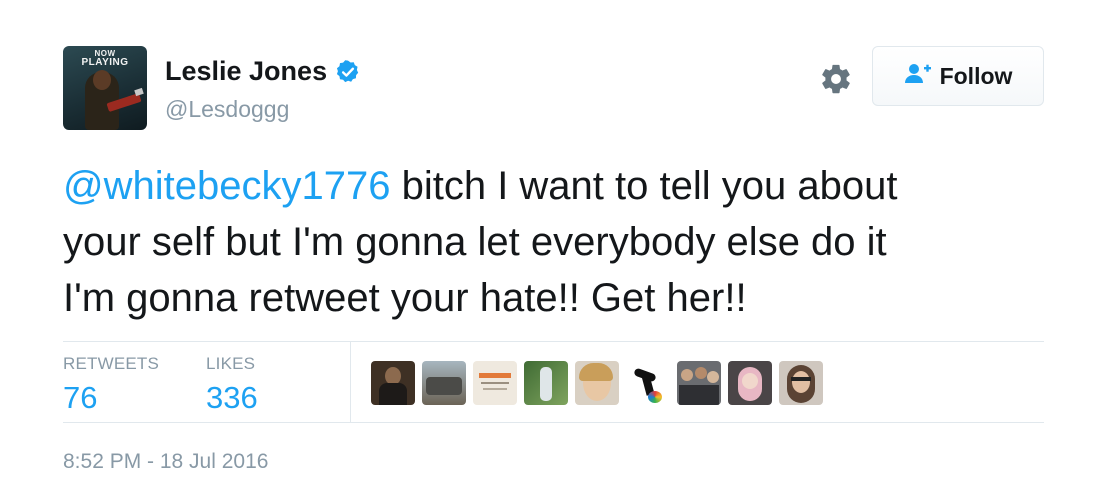 This screenshot has width=1110, height=491. What do you see at coordinates (976, 75) in the screenshot?
I see `follow-button-label: Follow` at bounding box center [976, 75].